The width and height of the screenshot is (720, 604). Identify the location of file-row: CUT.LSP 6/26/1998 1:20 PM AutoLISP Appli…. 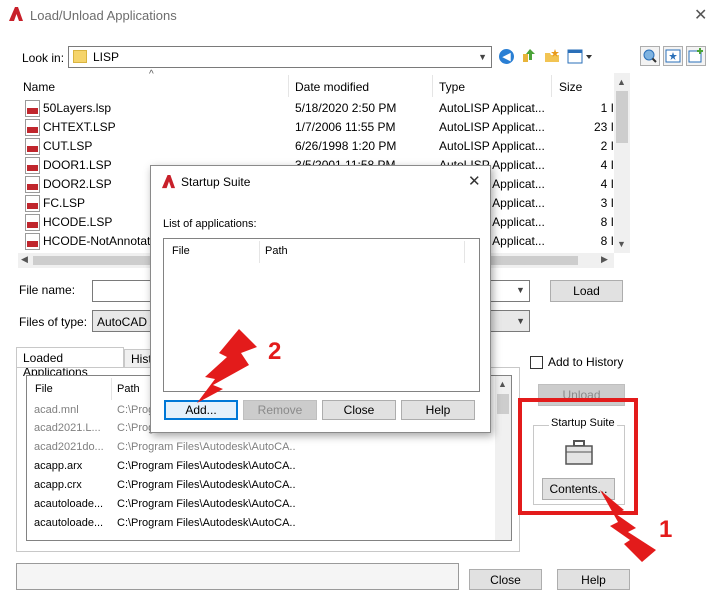
(316, 146).